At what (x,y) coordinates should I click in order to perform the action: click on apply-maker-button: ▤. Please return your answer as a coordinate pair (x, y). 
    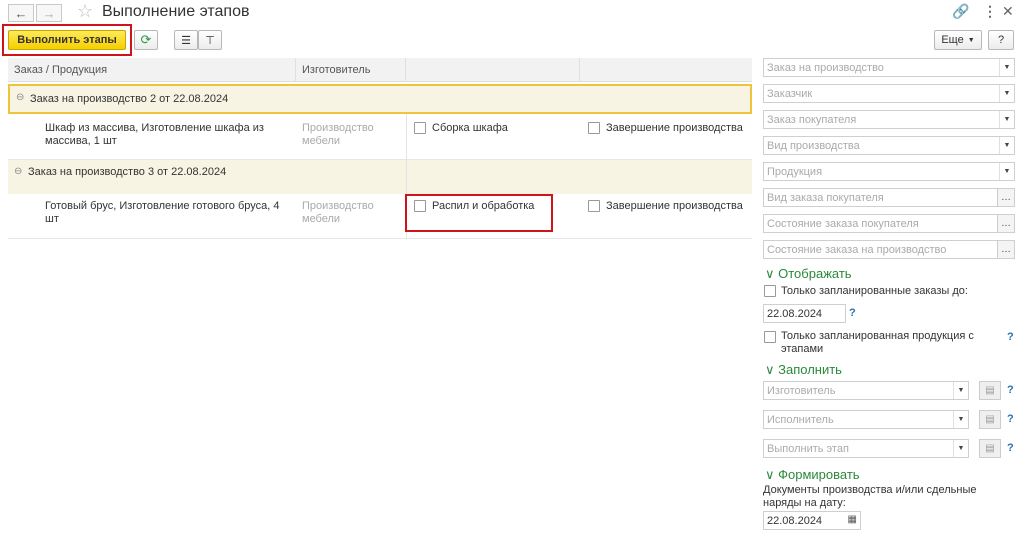
    Looking at the image, I should click on (990, 390).